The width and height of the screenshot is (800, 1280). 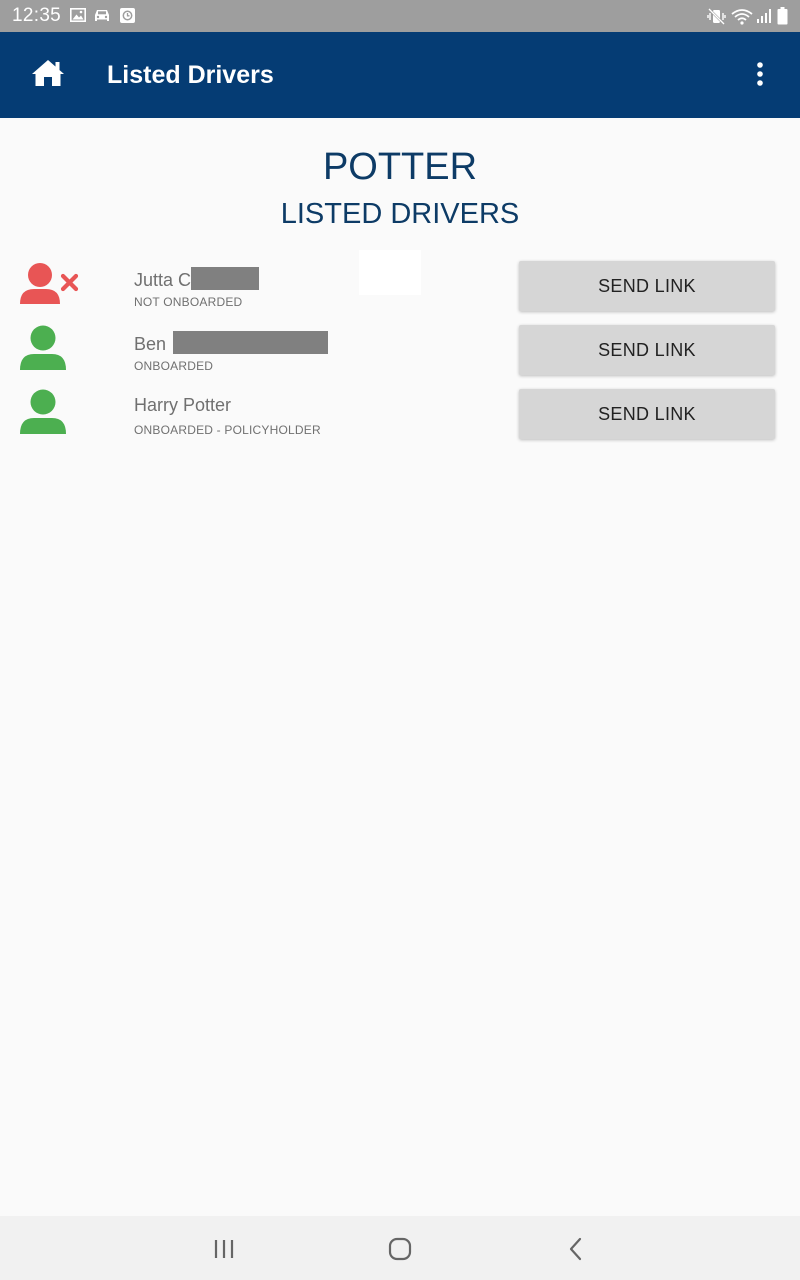 I want to click on overflow-menu-button, so click(x=760, y=76).